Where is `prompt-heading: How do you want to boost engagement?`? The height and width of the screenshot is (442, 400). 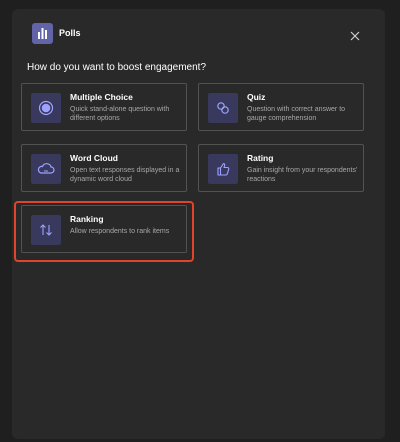
prompt-heading: How do you want to boost engagement? is located at coordinates (117, 67).